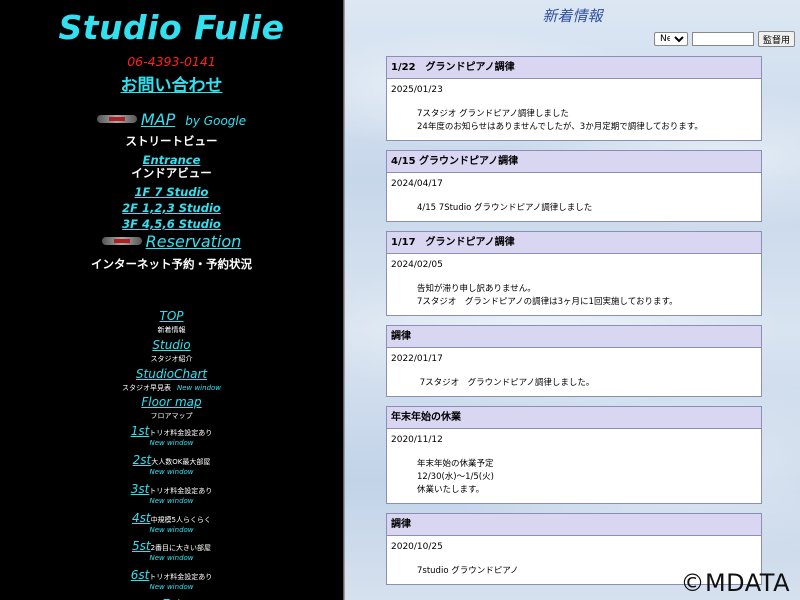 The height and width of the screenshot is (600, 800). I want to click on news-date: 2020/10/25, so click(417, 547).